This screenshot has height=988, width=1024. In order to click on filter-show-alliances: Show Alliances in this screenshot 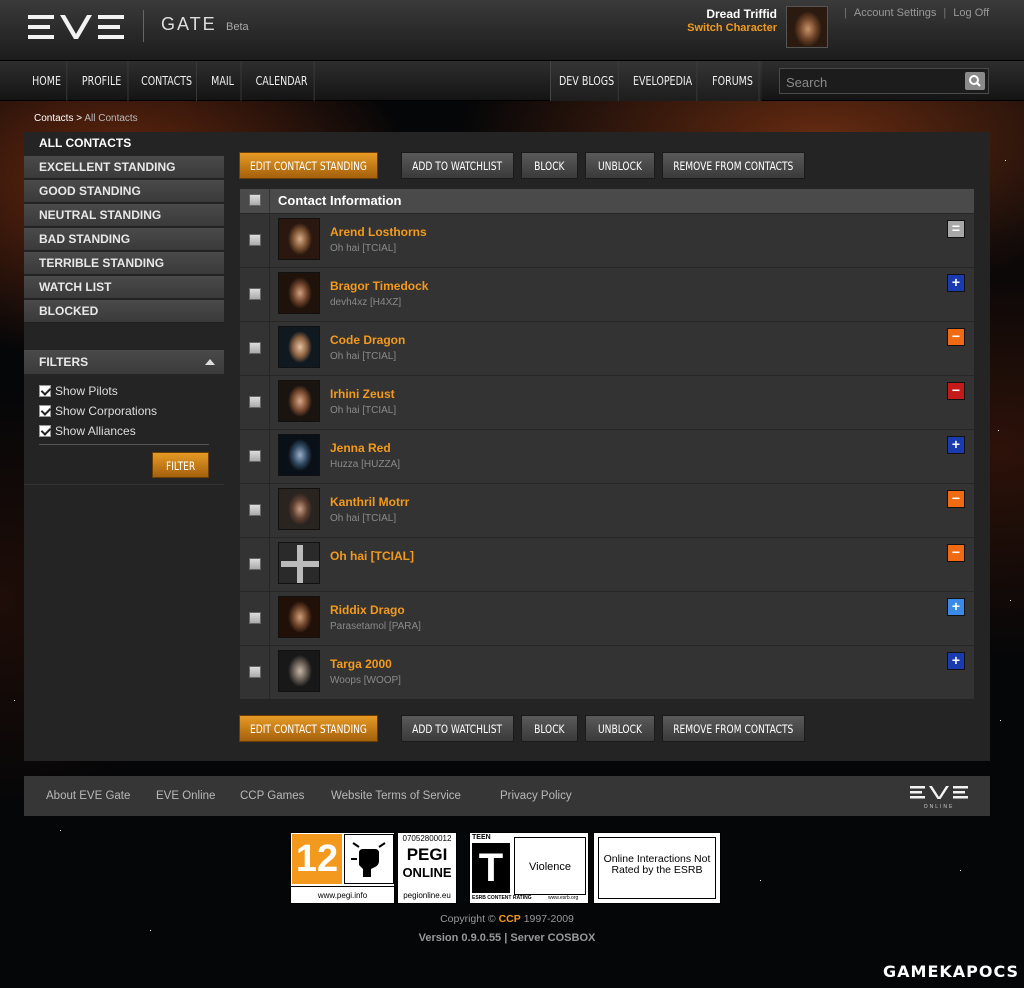, I will do `click(87, 431)`.